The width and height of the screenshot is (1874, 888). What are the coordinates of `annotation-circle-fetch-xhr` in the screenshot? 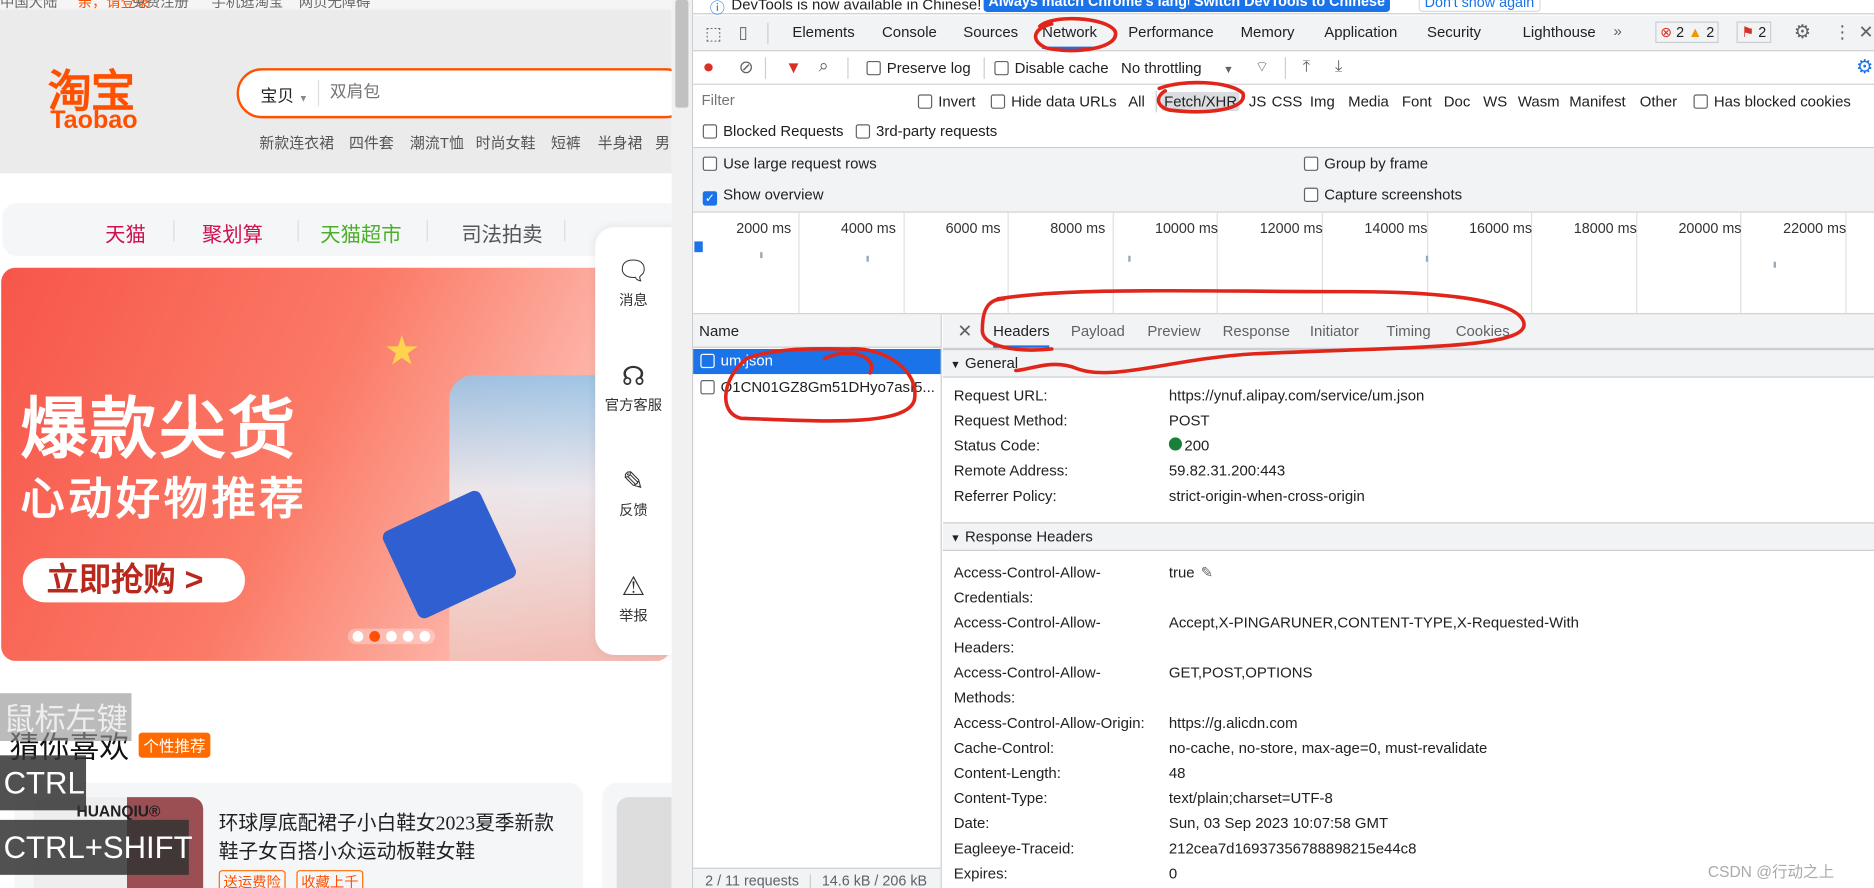 It's located at (1200, 97).